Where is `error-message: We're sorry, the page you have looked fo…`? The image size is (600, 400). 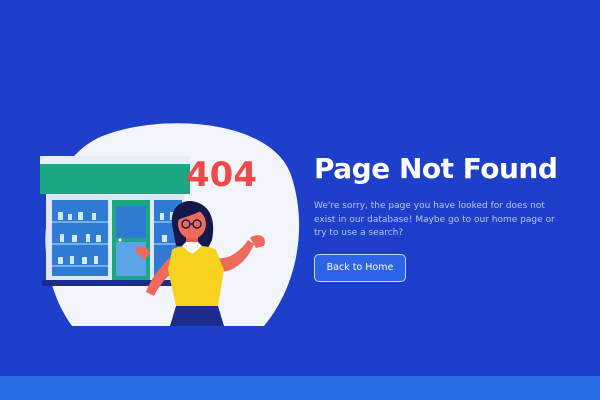 error-message: We're sorry, the page you have looked fo… is located at coordinates (434, 219).